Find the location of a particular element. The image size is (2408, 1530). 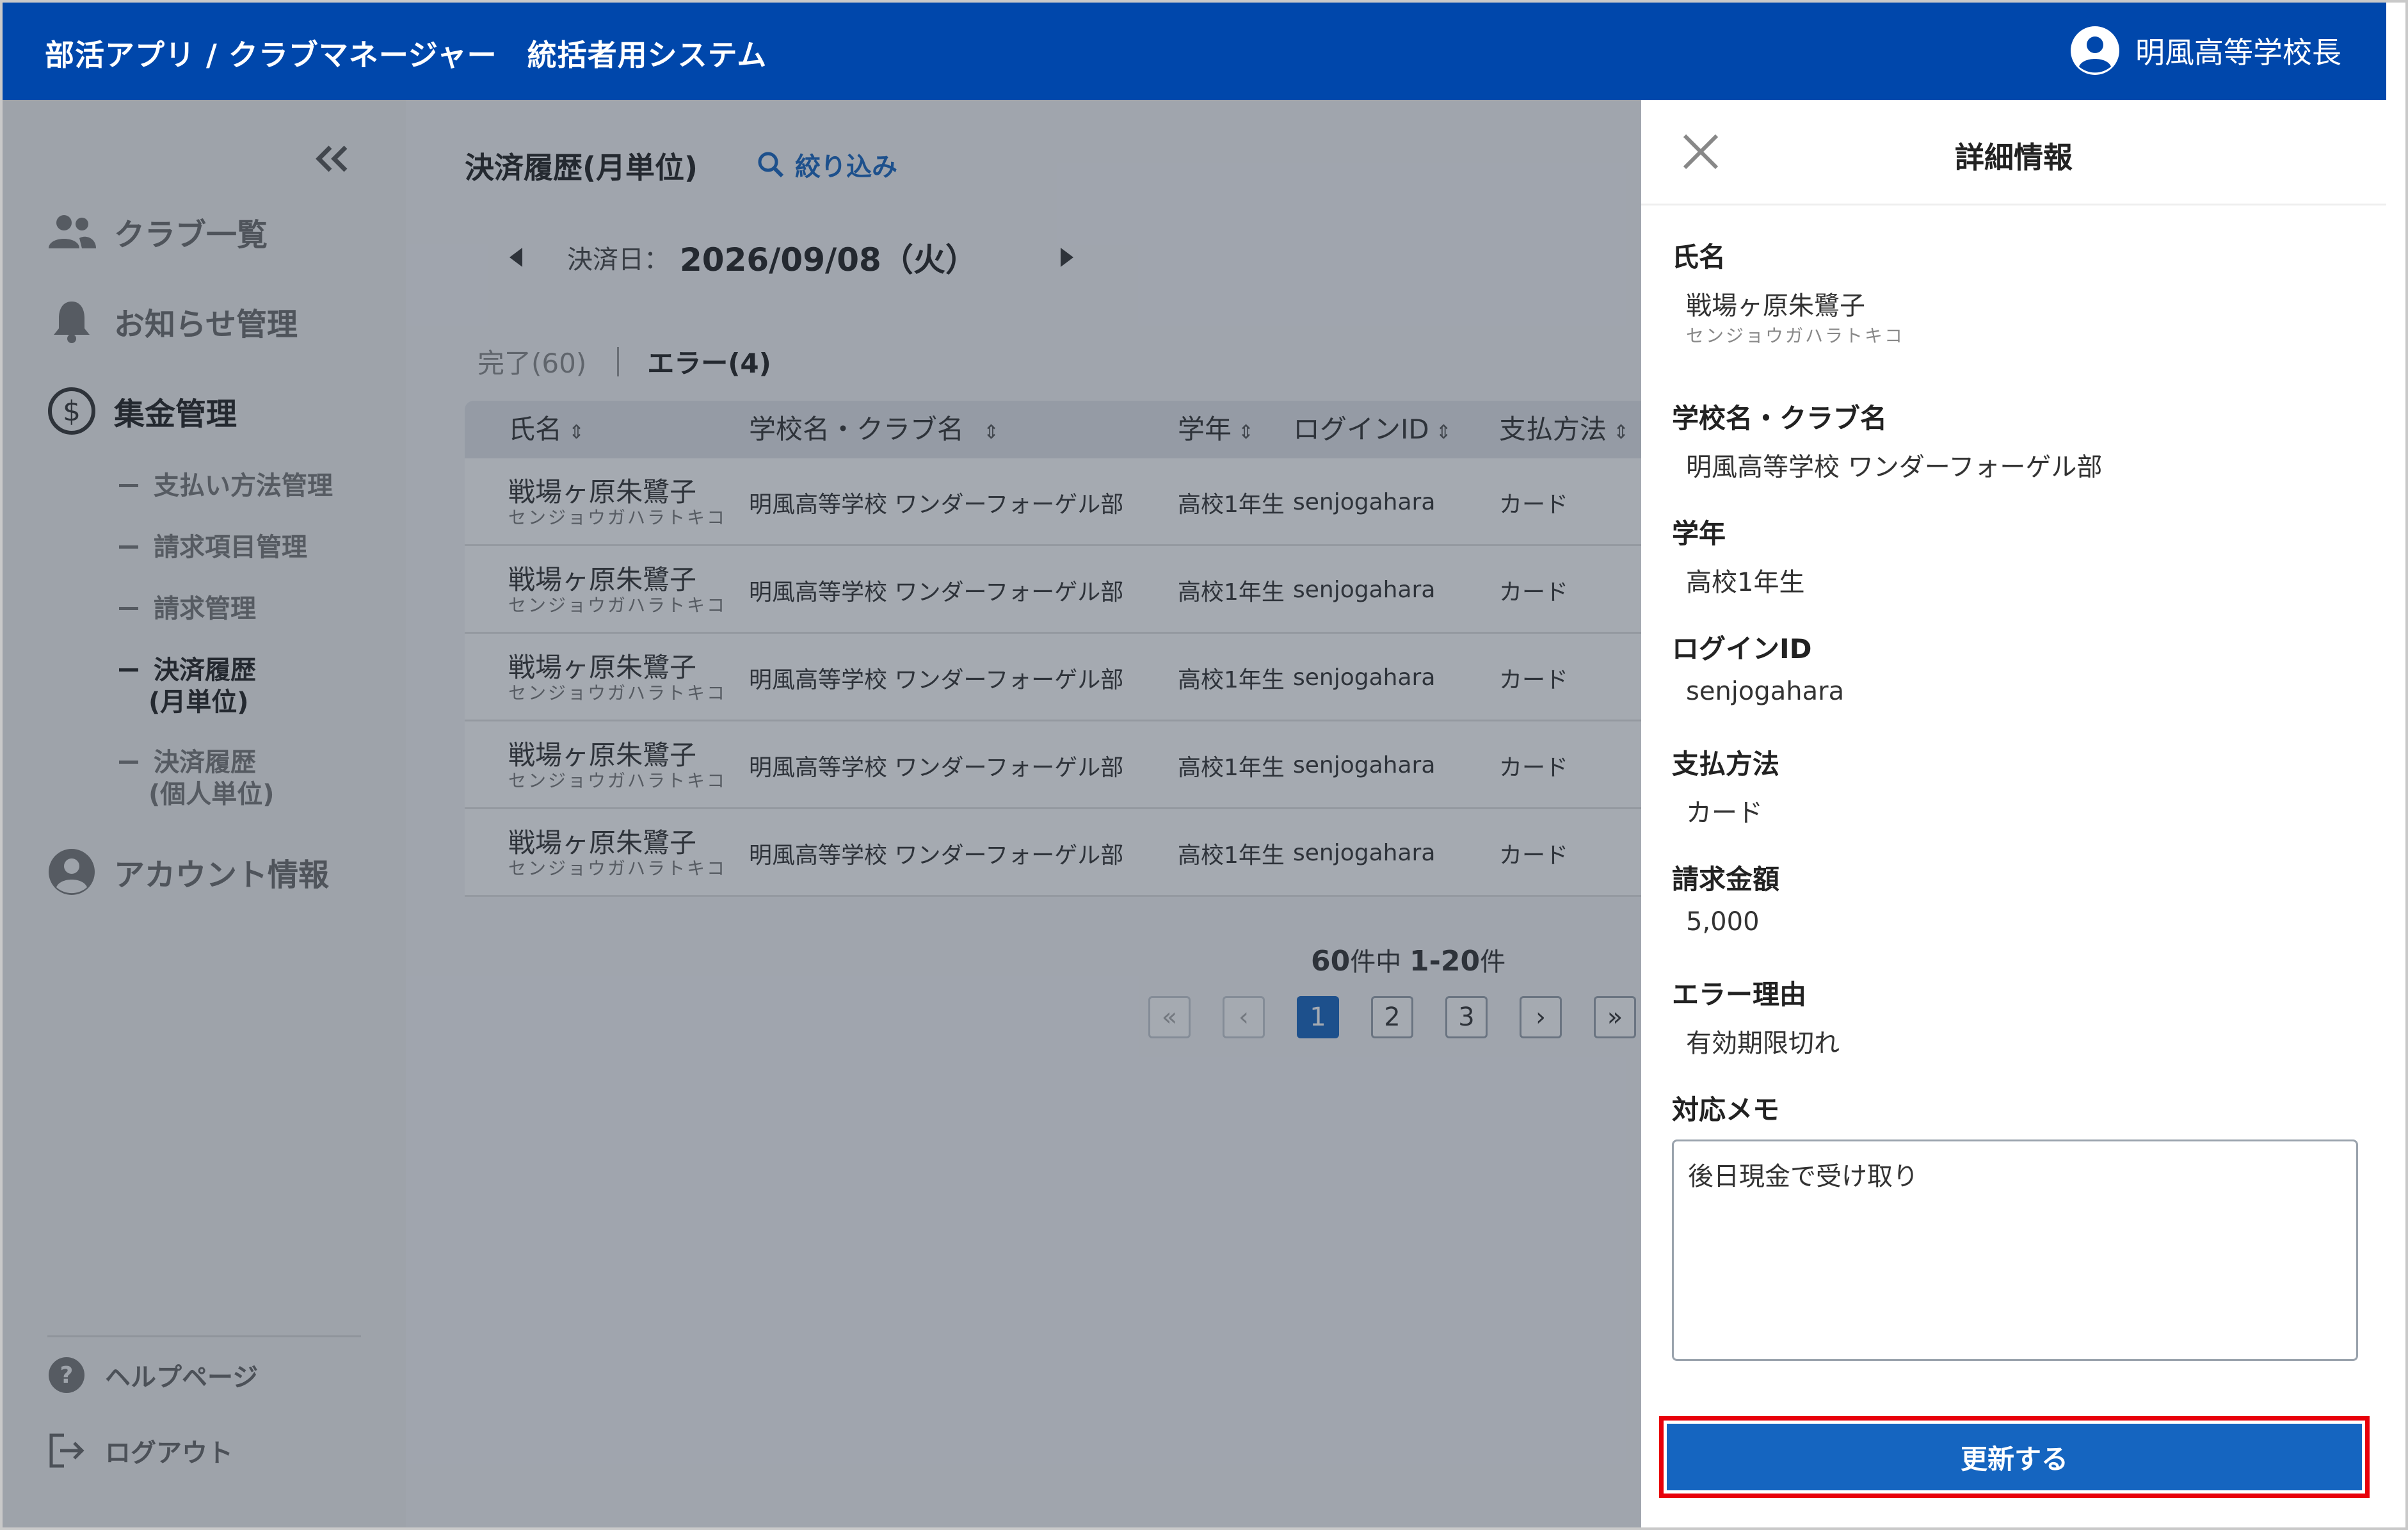

field-payment-method: 支払方法 カード is located at coordinates (1726, 788).